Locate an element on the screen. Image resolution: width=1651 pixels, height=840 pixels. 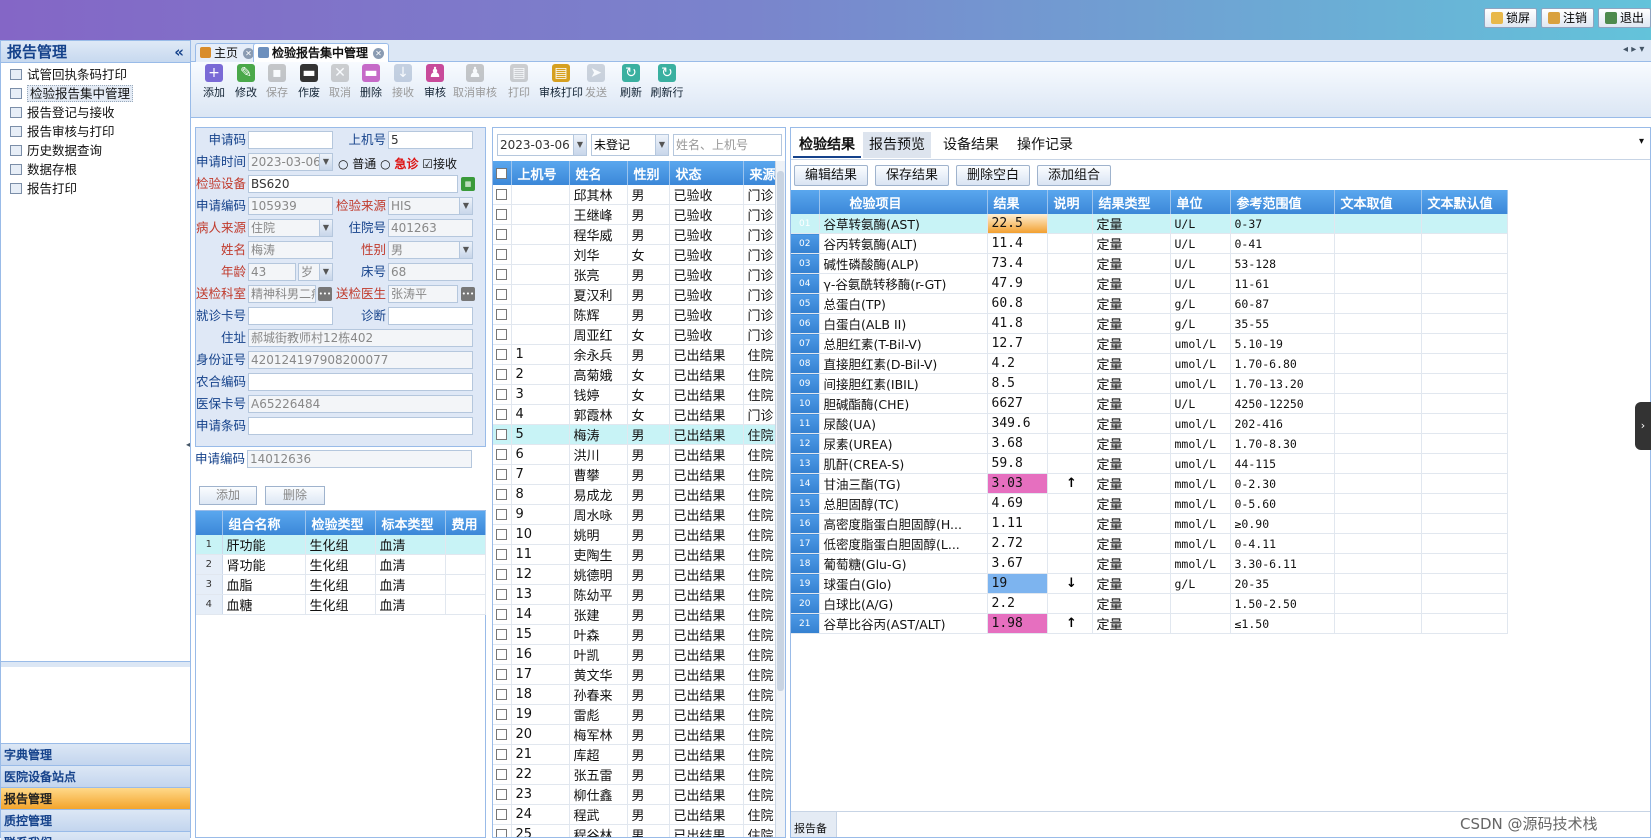
result-row: 04 γ-谷氨酰转移酶(r-GT) 47.9 定量 U/L 11-61 is located at coordinates (1149, 283).